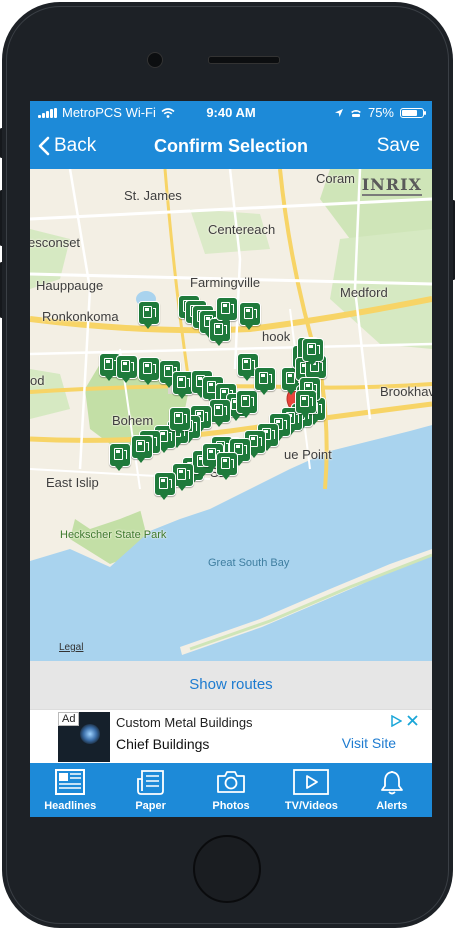 The height and width of the screenshot is (930, 455). I want to click on place-label: Medford, so click(364, 292).